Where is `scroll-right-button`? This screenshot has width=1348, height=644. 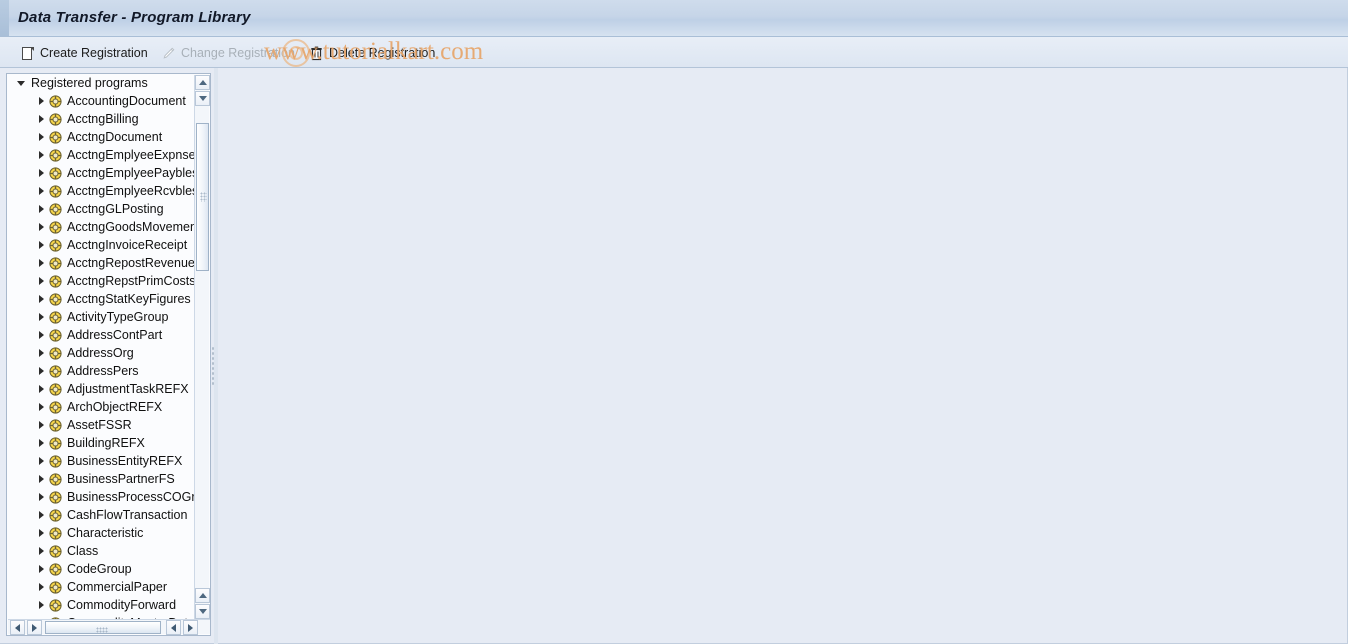
scroll-right-button is located at coordinates (34, 627).